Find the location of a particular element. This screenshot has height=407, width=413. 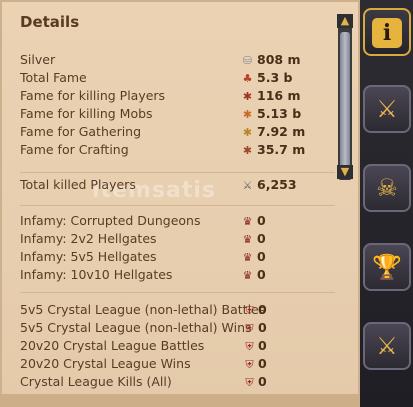

stat-row: 20v20 Crystal League Wins ⛨ 0 is located at coordinates (180, 365).